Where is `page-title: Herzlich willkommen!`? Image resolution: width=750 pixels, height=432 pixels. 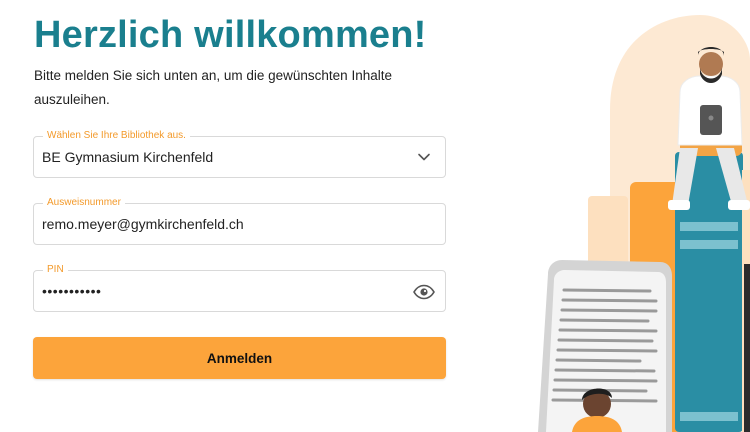
page-title: Herzlich willkommen! is located at coordinates (230, 35).